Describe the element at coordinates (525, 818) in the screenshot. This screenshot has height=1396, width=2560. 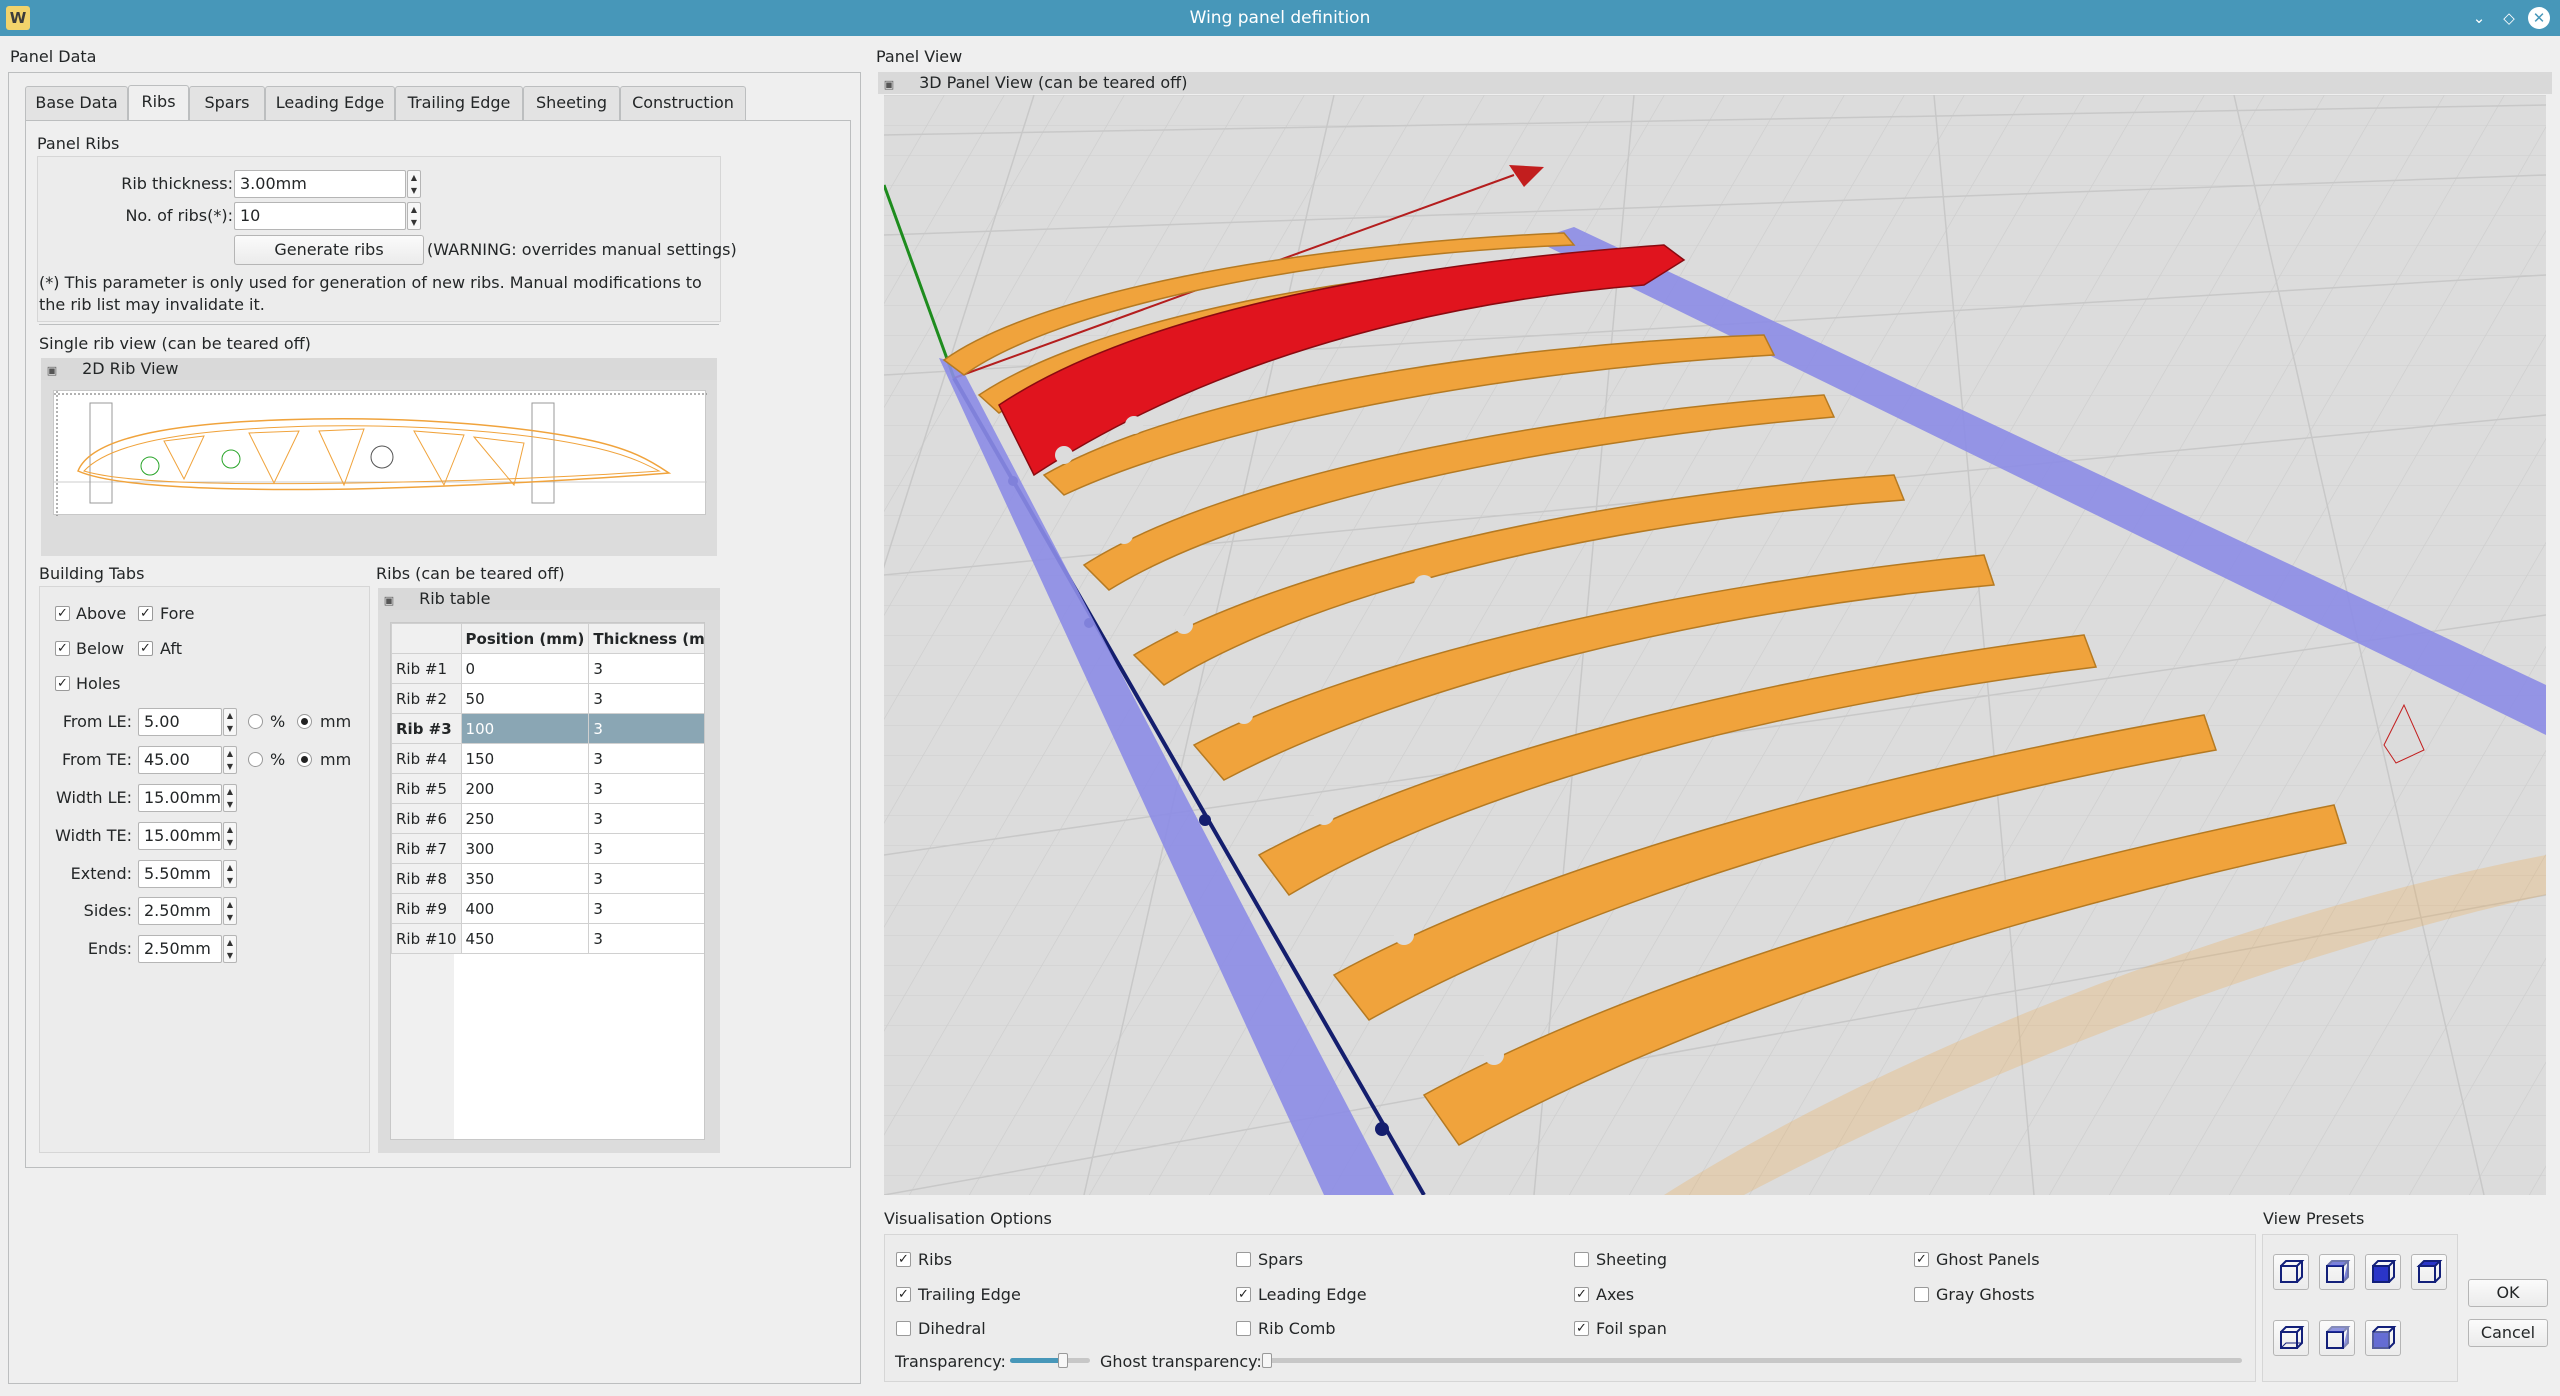
I see `position-cell: 250` at that location.